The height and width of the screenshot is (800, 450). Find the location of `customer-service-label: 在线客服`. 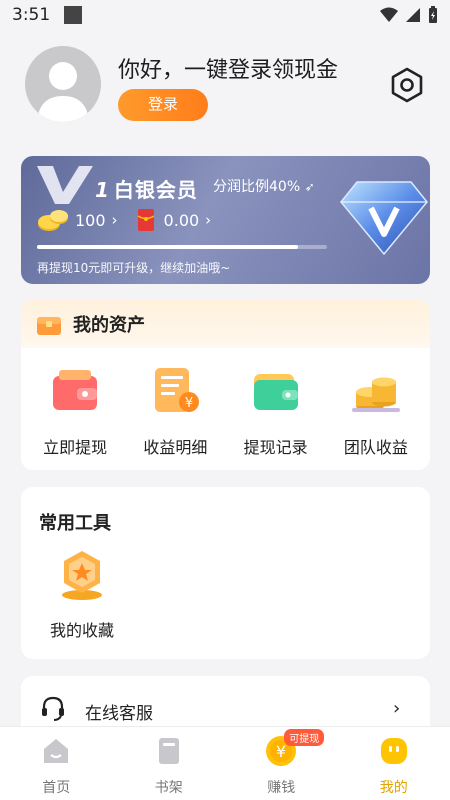

customer-service-label: 在线客服 is located at coordinates (119, 714).